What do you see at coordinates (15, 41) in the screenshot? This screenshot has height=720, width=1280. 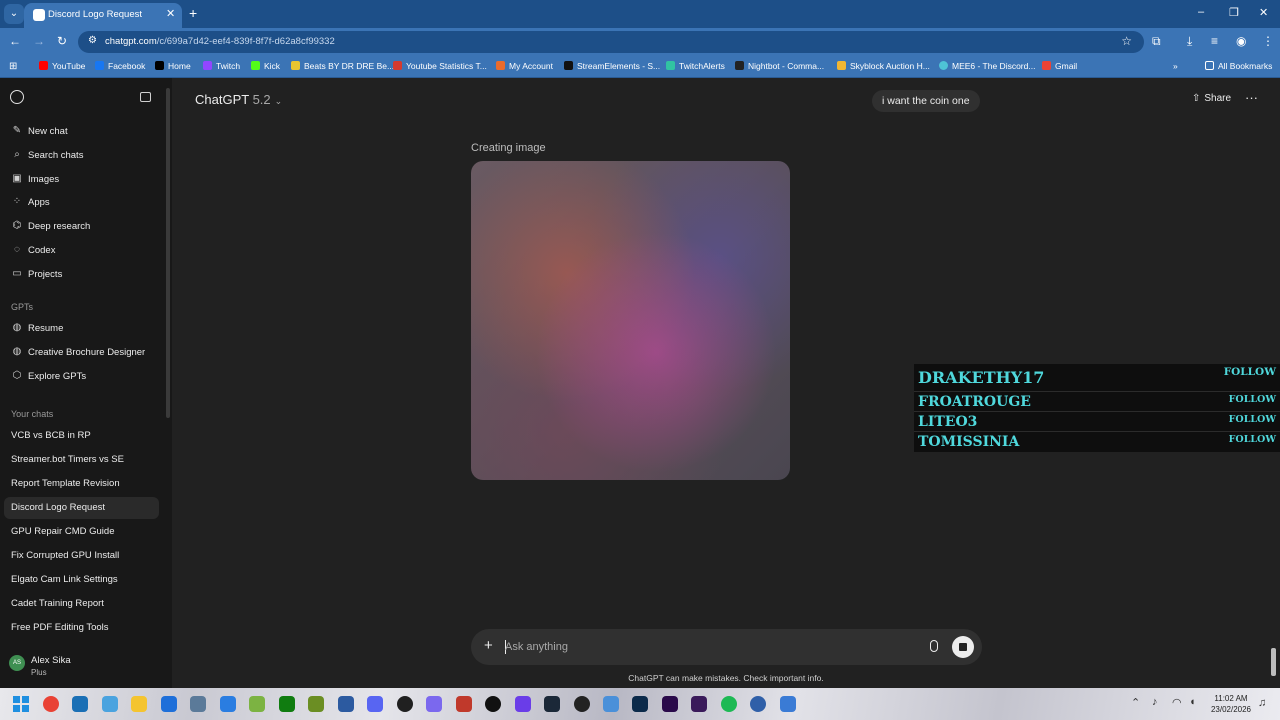 I see `back-icon: ←` at bounding box center [15, 41].